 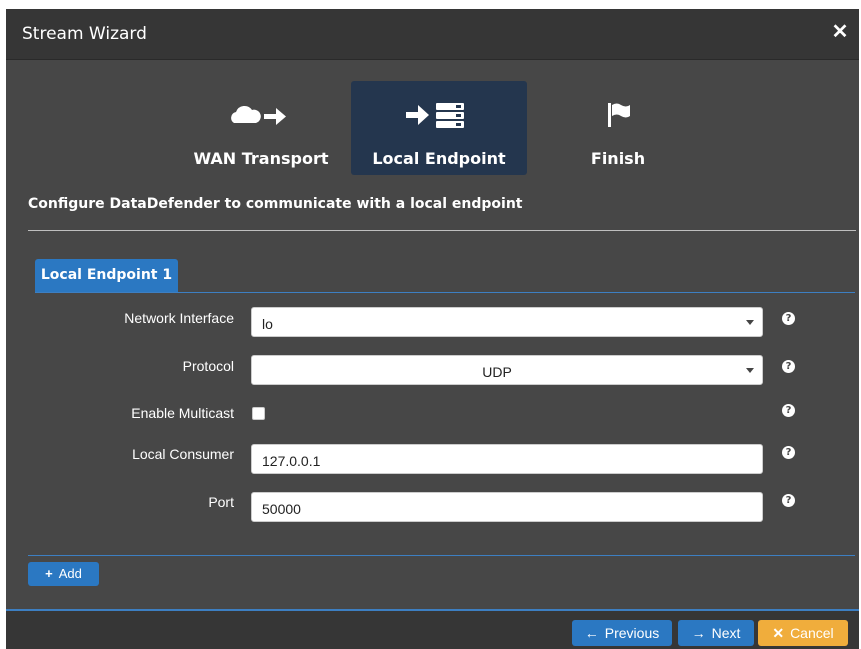 I want to click on port-input: 50000, so click(x=507, y=507).